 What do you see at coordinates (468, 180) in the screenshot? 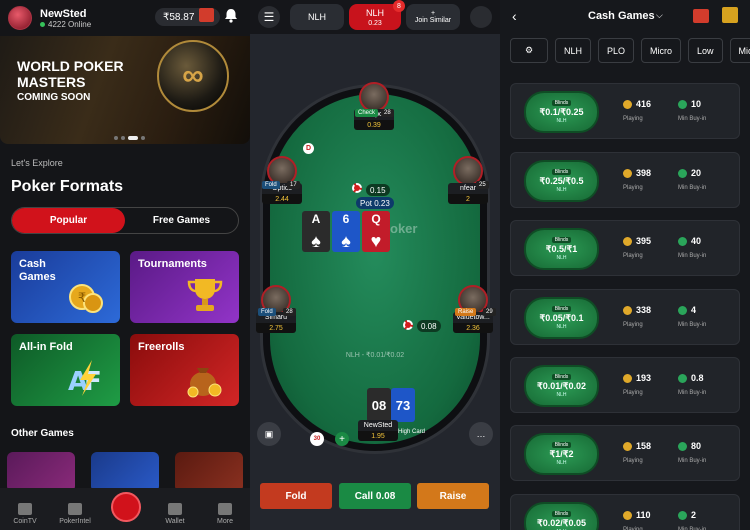
I see `seat-nfear: nfear 2` at bounding box center [468, 180].